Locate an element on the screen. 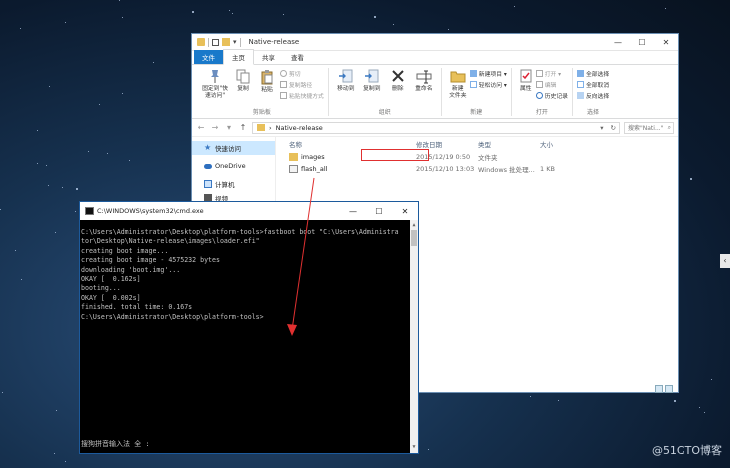 This screenshot has width=730, height=468. scroll-down-icon: ▼ is located at coordinates (414, 447).